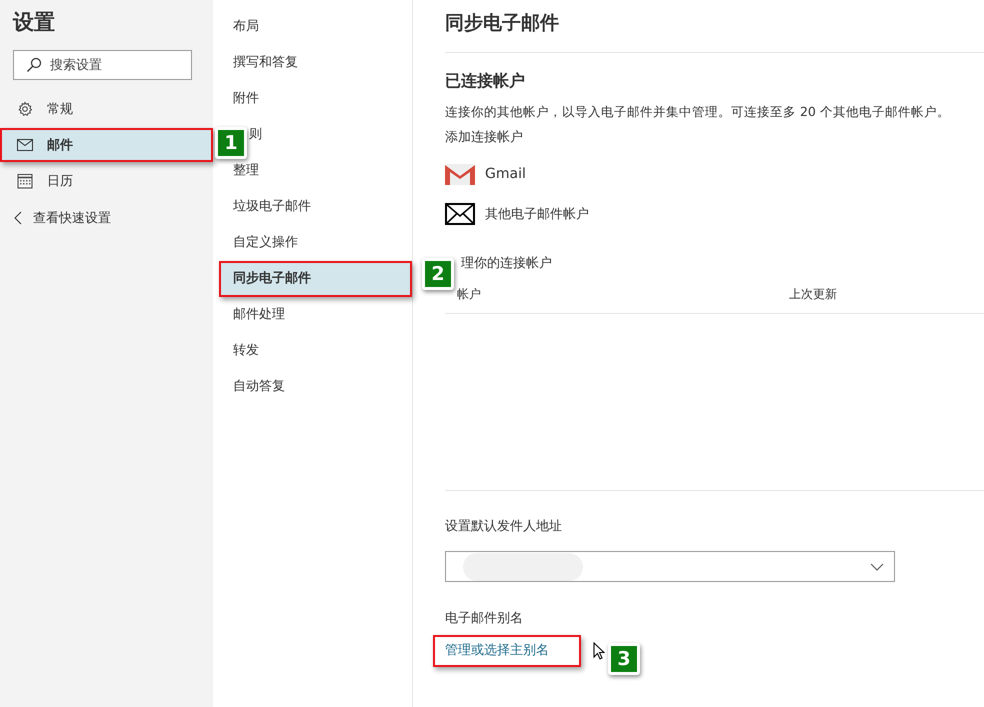 The width and height of the screenshot is (984, 707). What do you see at coordinates (312, 99) in the screenshot?
I see `settings-category: 附件` at bounding box center [312, 99].